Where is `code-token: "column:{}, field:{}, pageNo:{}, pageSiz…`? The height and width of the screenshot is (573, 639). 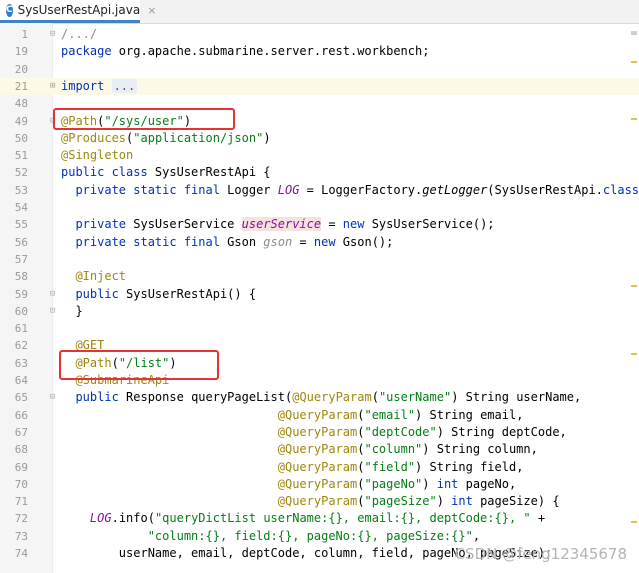
code-token: "column:{}, field:{}, pageNo:{}, pageSiz… is located at coordinates (310, 535).